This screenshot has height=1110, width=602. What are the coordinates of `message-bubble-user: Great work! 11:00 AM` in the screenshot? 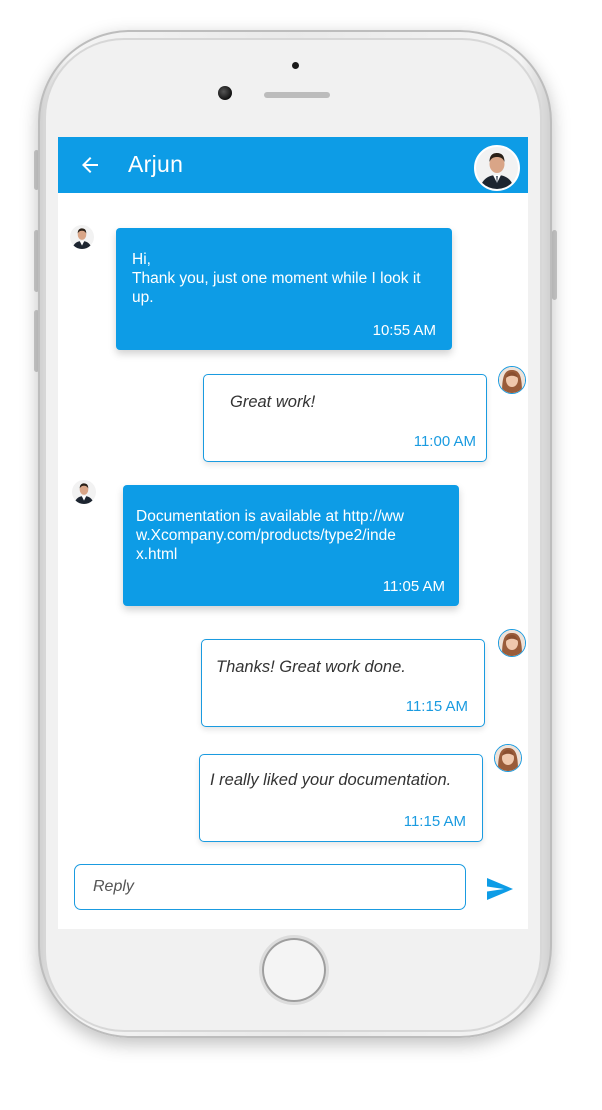 It's located at (345, 418).